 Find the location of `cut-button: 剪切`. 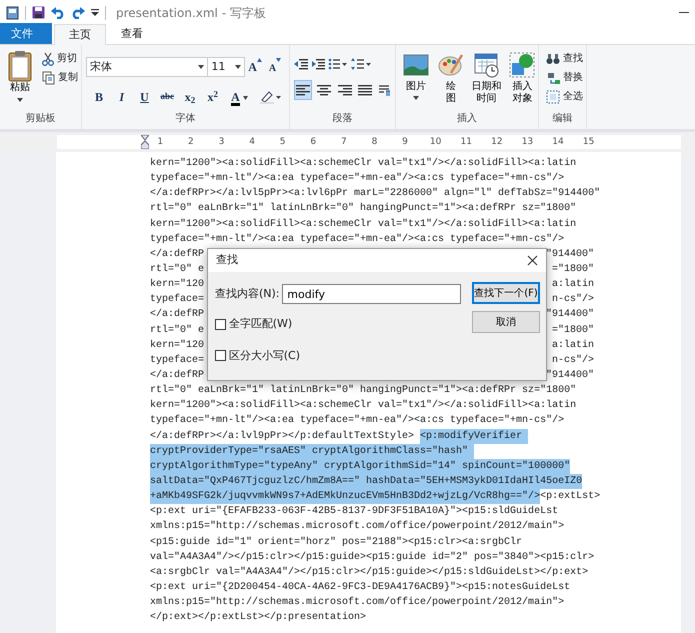

cut-button: 剪切 is located at coordinates (59, 59).